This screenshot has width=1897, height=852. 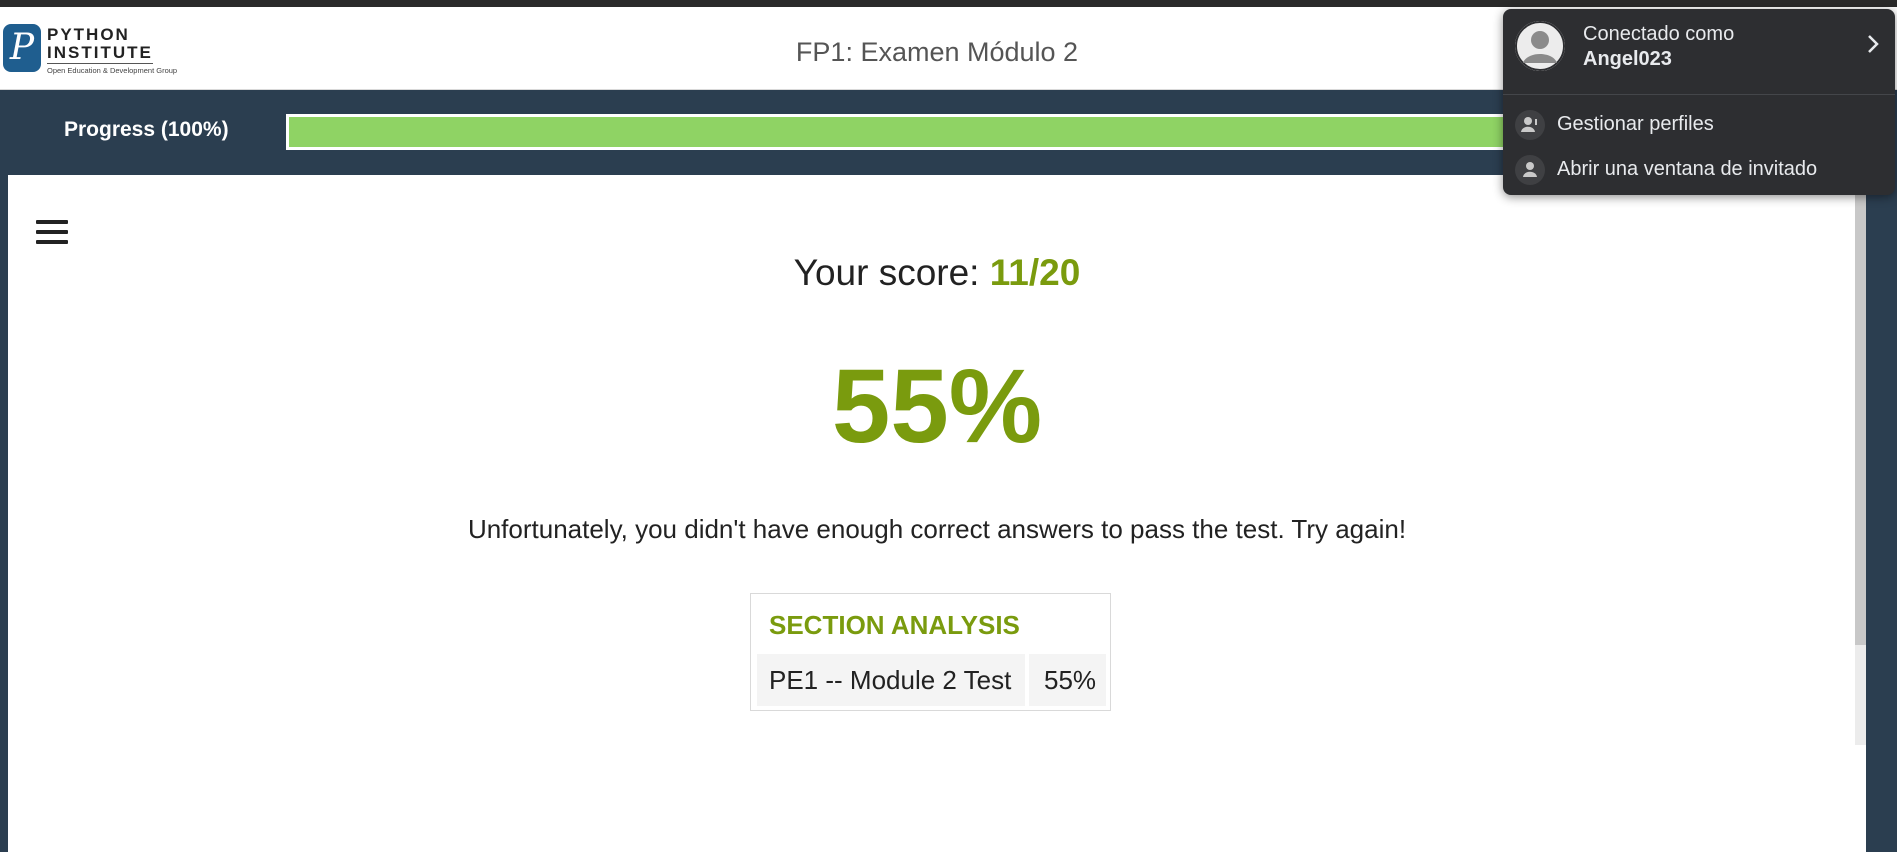 I want to click on popup-divider, so click(x=1699, y=94).